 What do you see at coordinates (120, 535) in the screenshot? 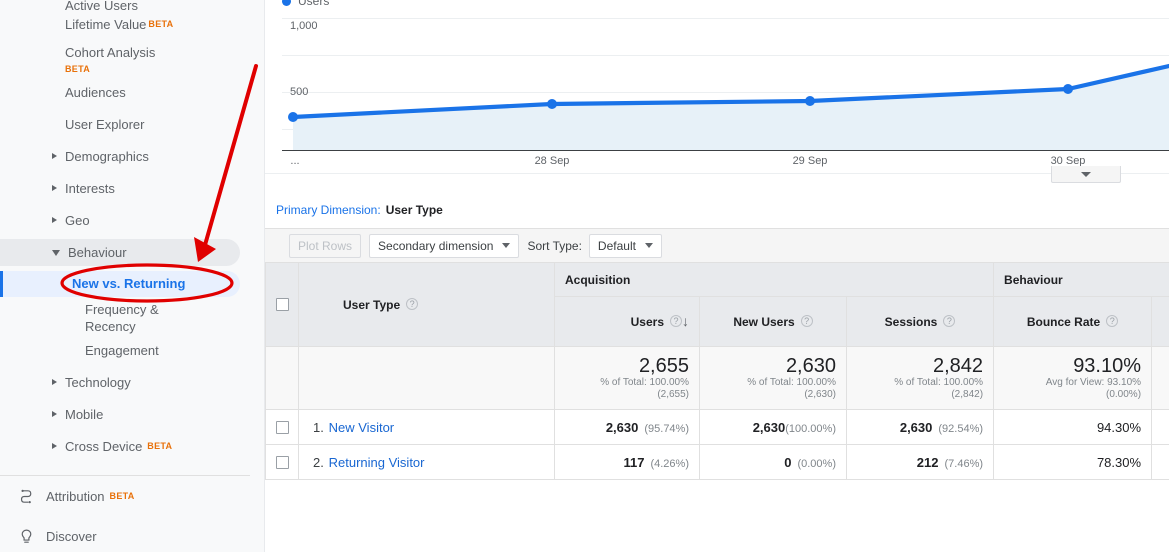
I see `sidebar-item-discover: Discover` at bounding box center [120, 535].